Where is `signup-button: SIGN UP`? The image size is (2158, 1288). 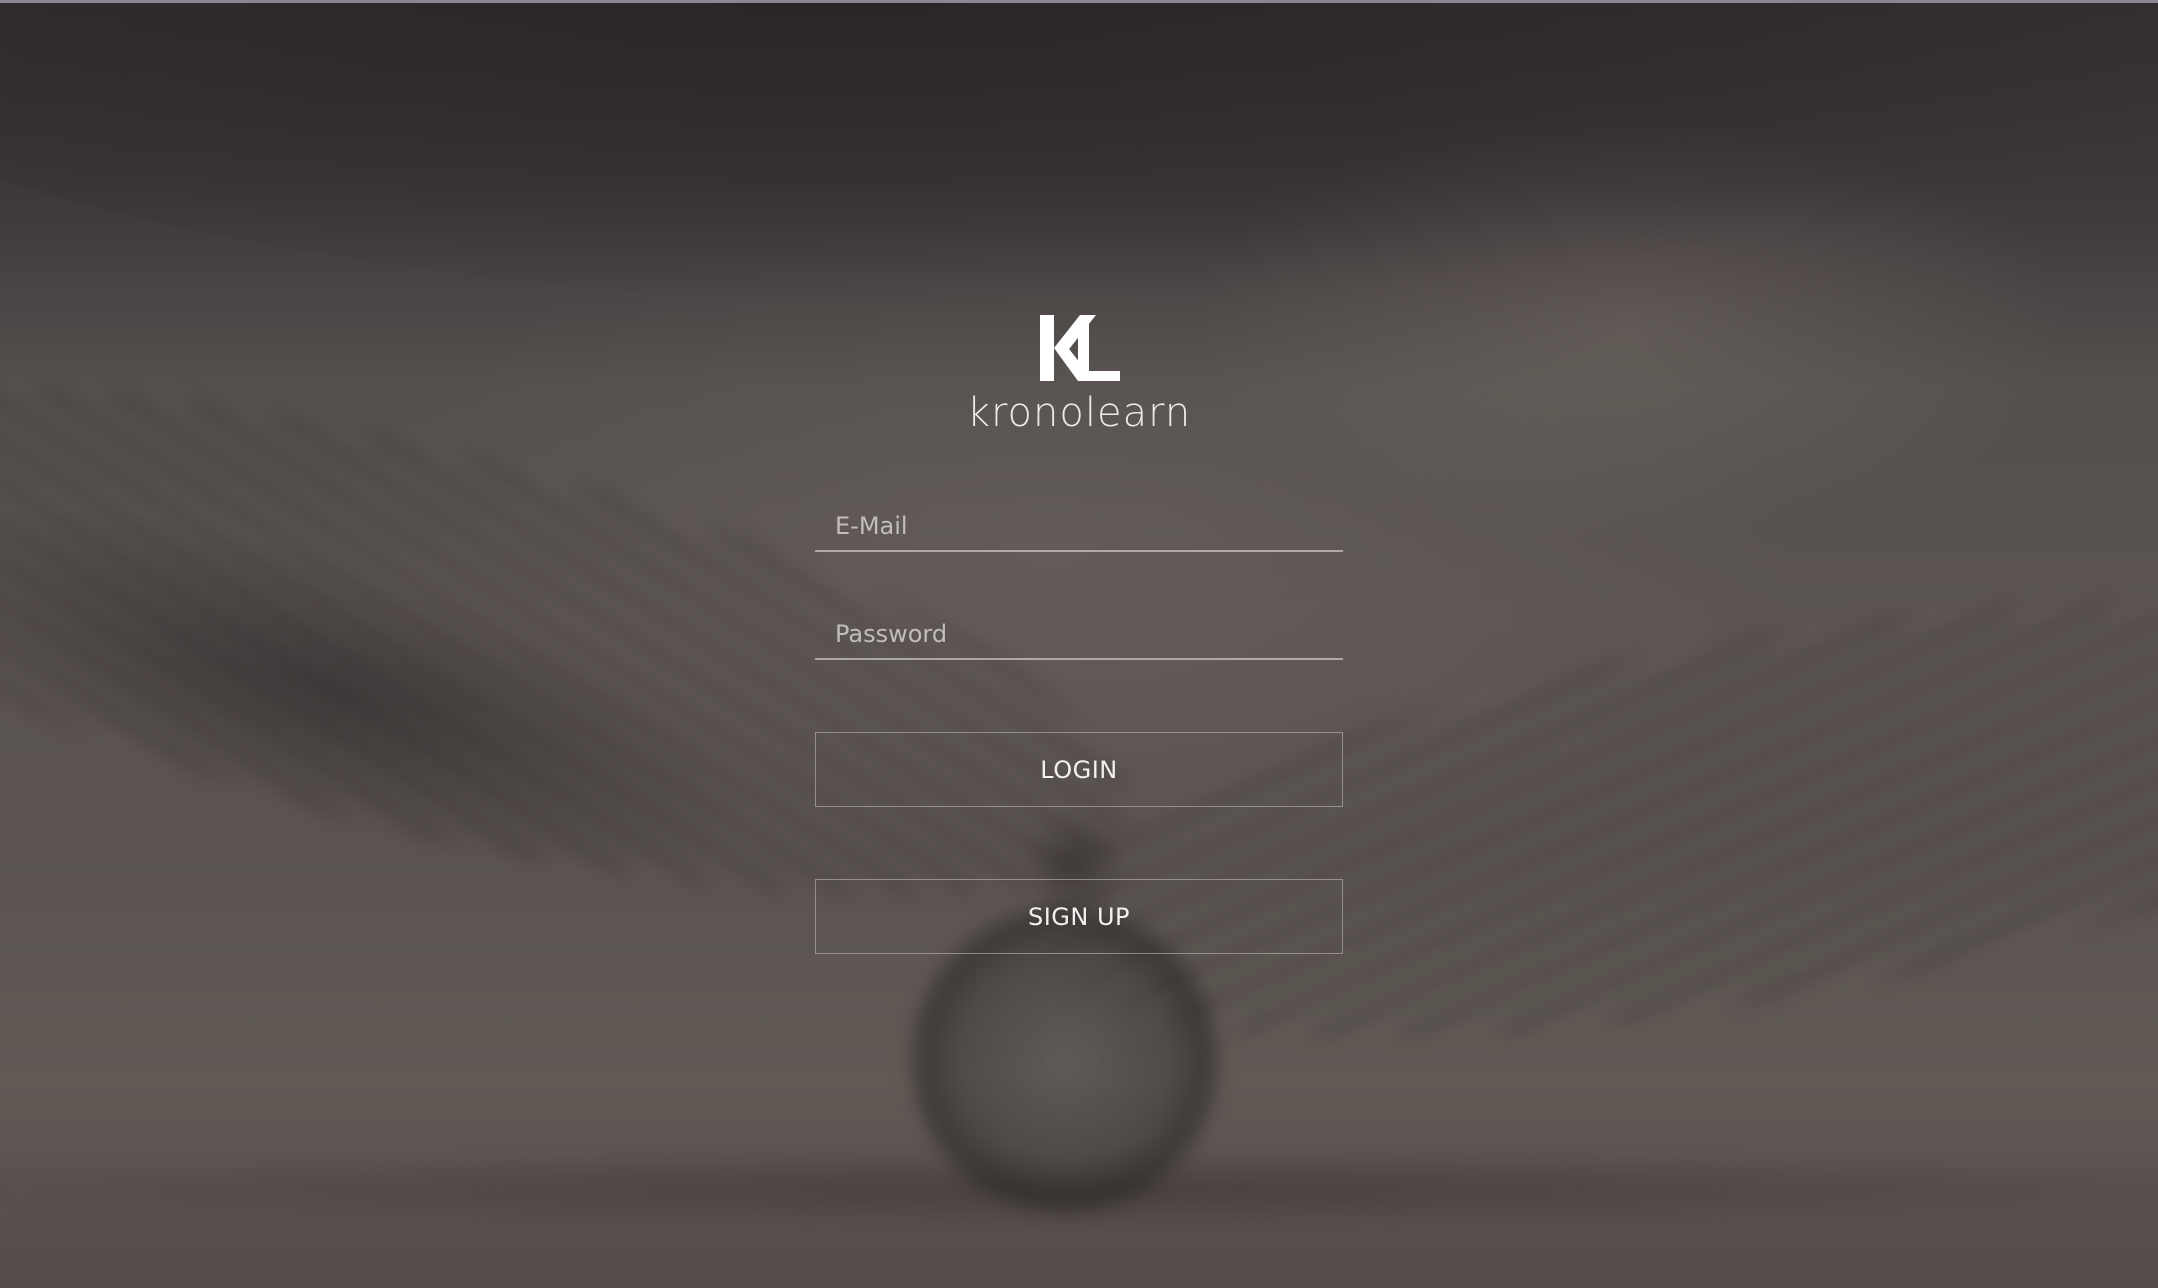
signup-button: SIGN UP is located at coordinates (1079, 916).